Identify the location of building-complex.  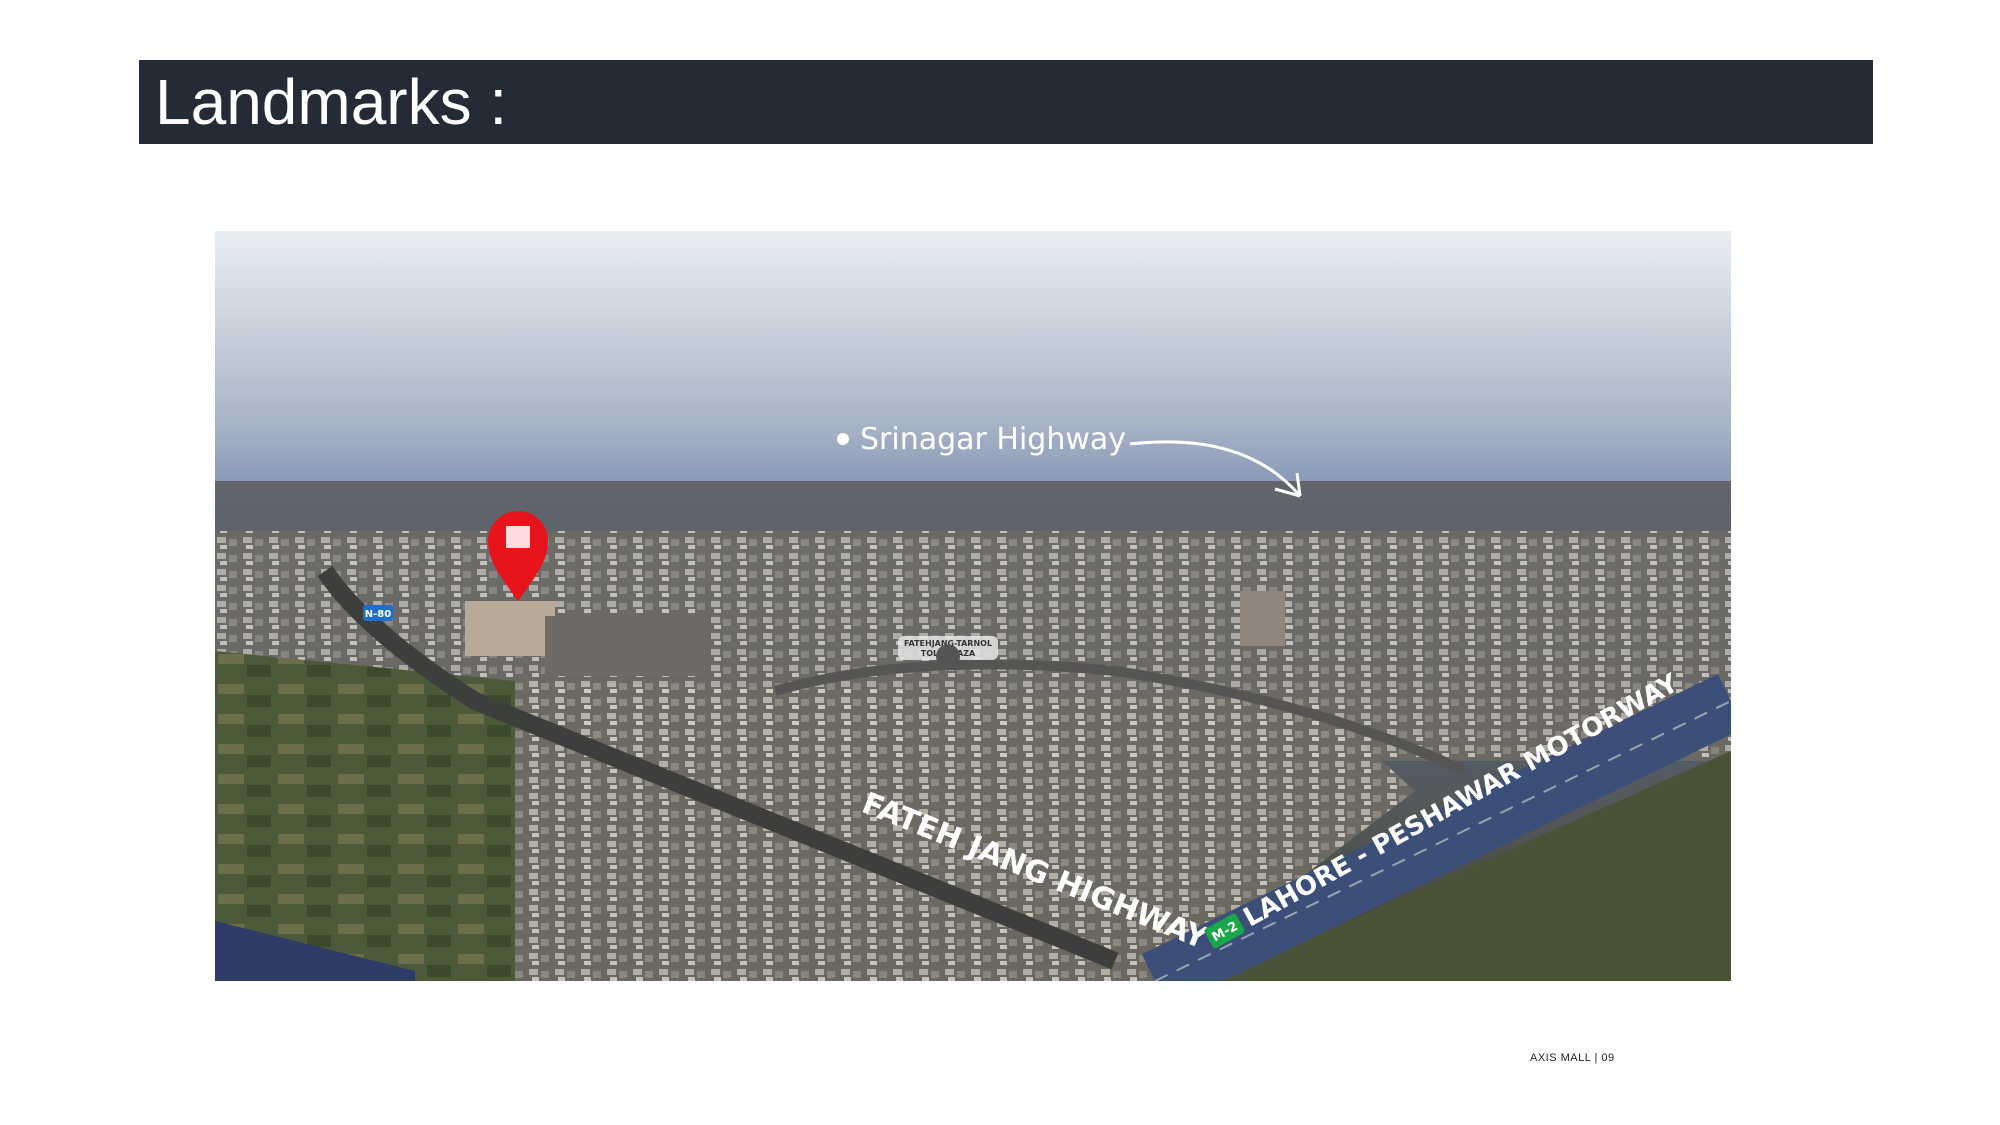
(625, 646).